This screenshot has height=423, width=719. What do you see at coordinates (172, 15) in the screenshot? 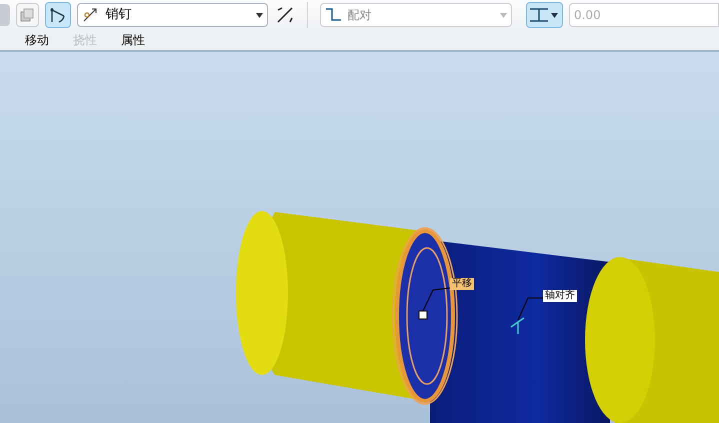
I see `constraint-type-dropdown: 销钉` at bounding box center [172, 15].